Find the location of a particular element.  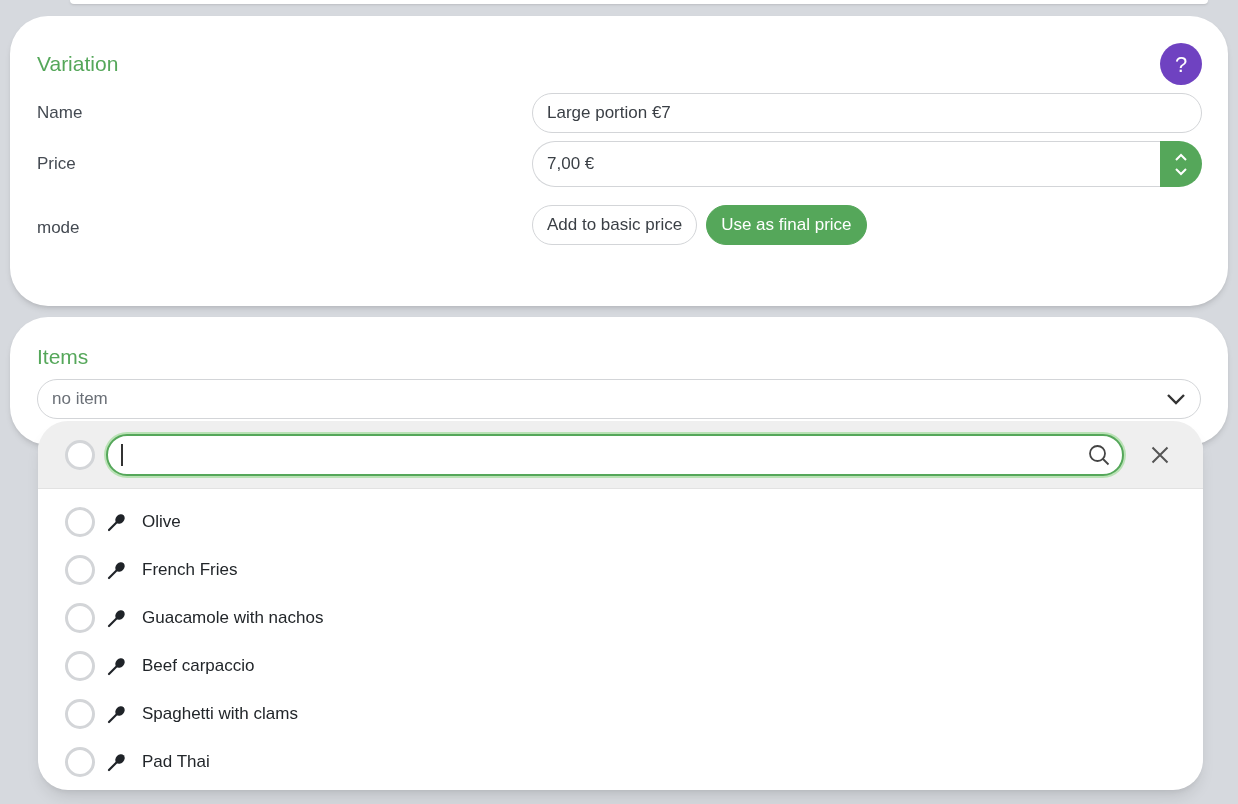

item-label: Pad Thai is located at coordinates (176, 762).